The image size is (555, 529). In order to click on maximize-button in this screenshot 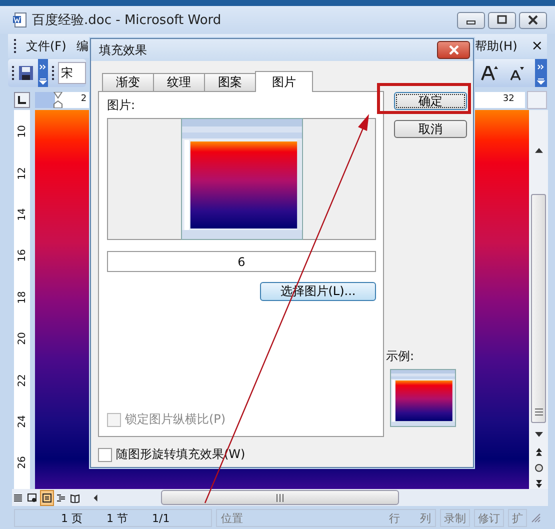, I will do `click(502, 20)`.